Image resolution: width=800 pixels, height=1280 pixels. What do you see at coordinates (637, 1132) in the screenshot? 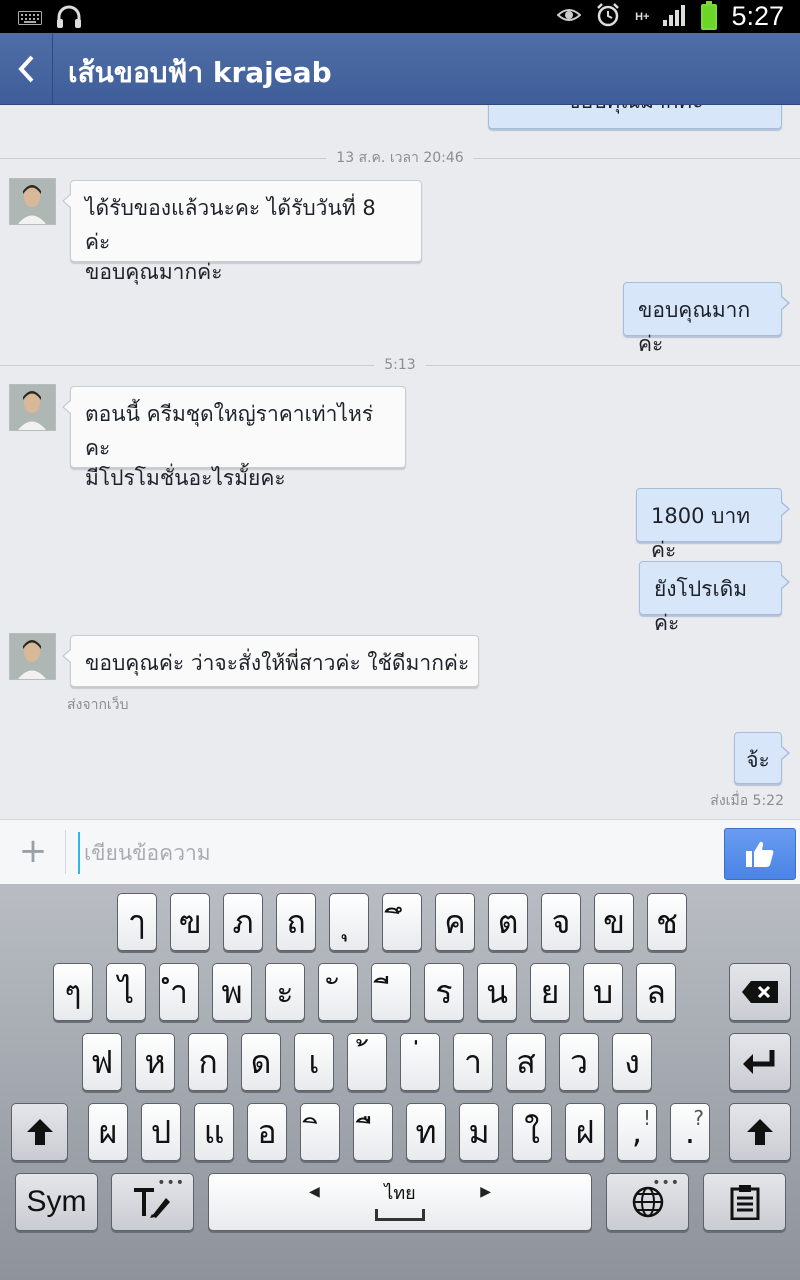
I see `comma-key: , !` at bounding box center [637, 1132].